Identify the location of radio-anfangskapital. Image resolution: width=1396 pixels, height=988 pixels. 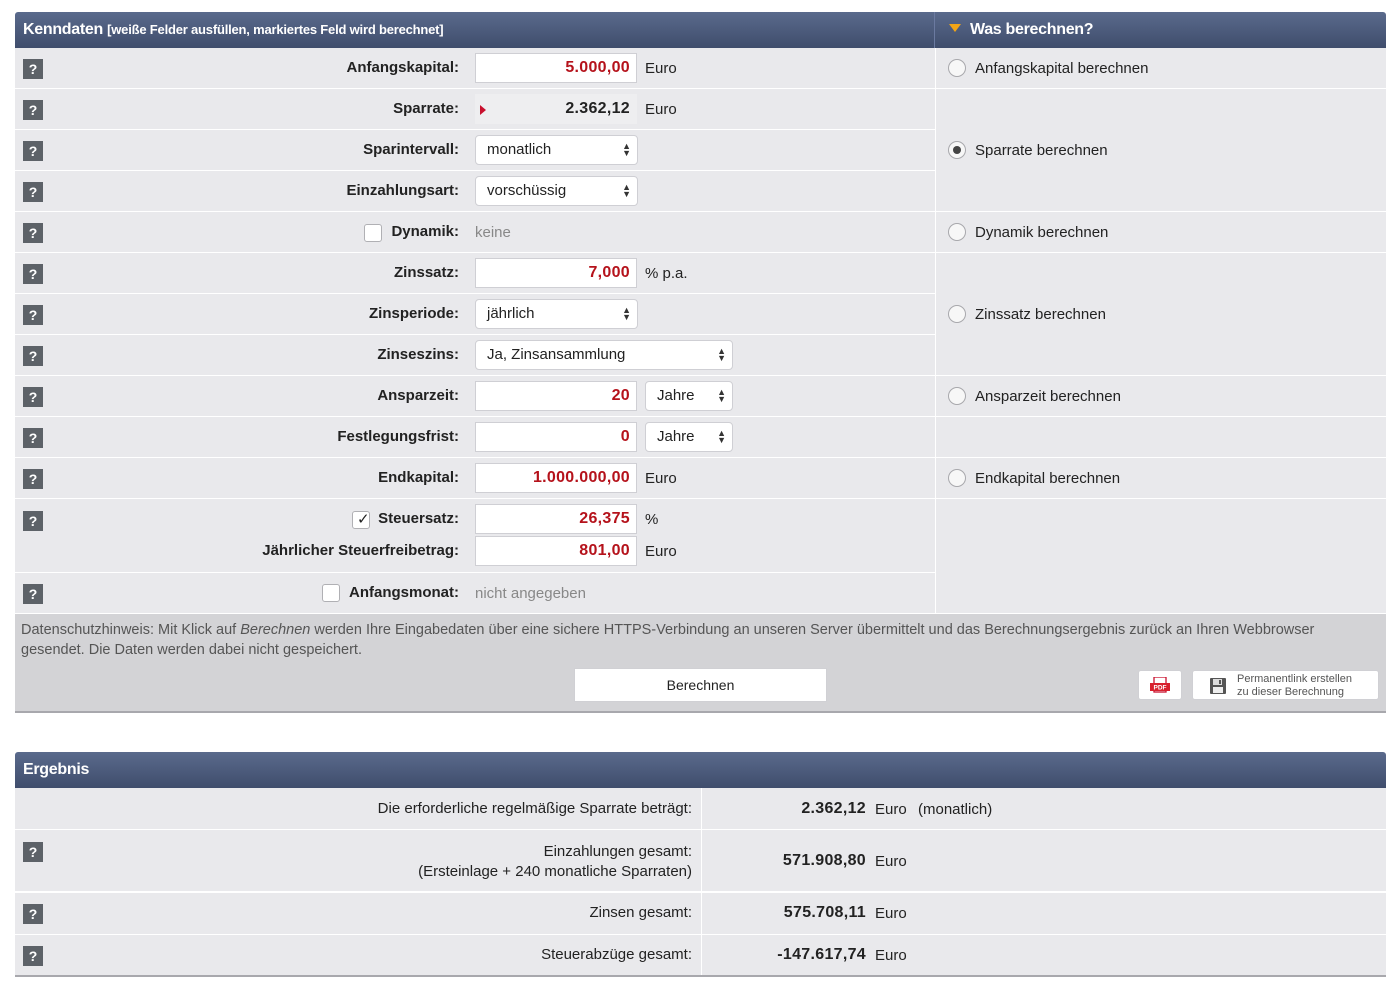
(957, 68).